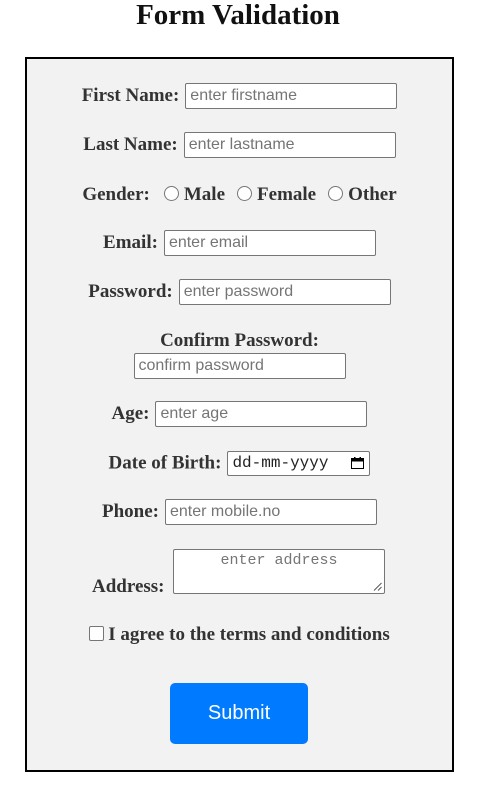 The height and width of the screenshot is (796, 480). I want to click on terms-checkbox, so click(97, 633).